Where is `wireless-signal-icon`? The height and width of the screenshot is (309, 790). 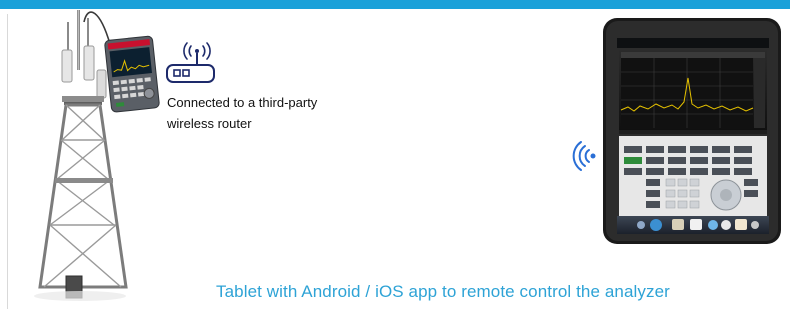 wireless-signal-icon is located at coordinates (584, 156).